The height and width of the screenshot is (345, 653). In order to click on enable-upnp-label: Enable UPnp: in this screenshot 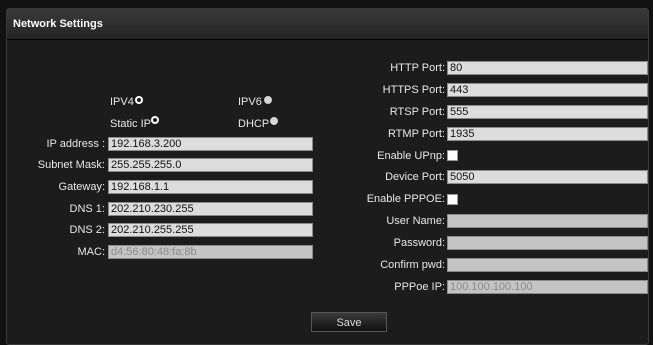, I will do `click(411, 156)`.